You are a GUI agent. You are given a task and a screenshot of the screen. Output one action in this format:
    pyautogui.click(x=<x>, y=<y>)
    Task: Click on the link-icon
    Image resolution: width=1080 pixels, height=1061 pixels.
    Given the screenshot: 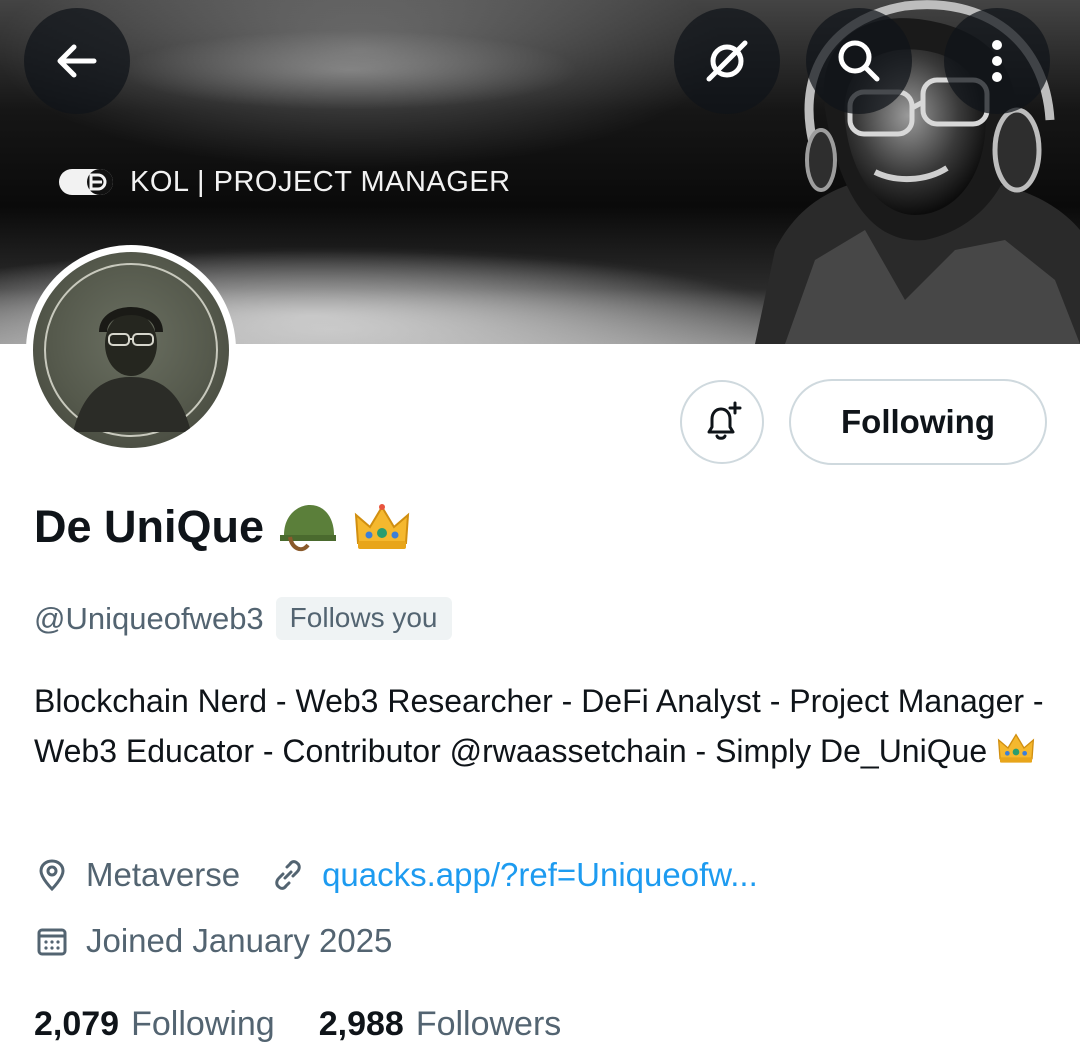 What is the action you would take?
    pyautogui.click(x=288, y=875)
    